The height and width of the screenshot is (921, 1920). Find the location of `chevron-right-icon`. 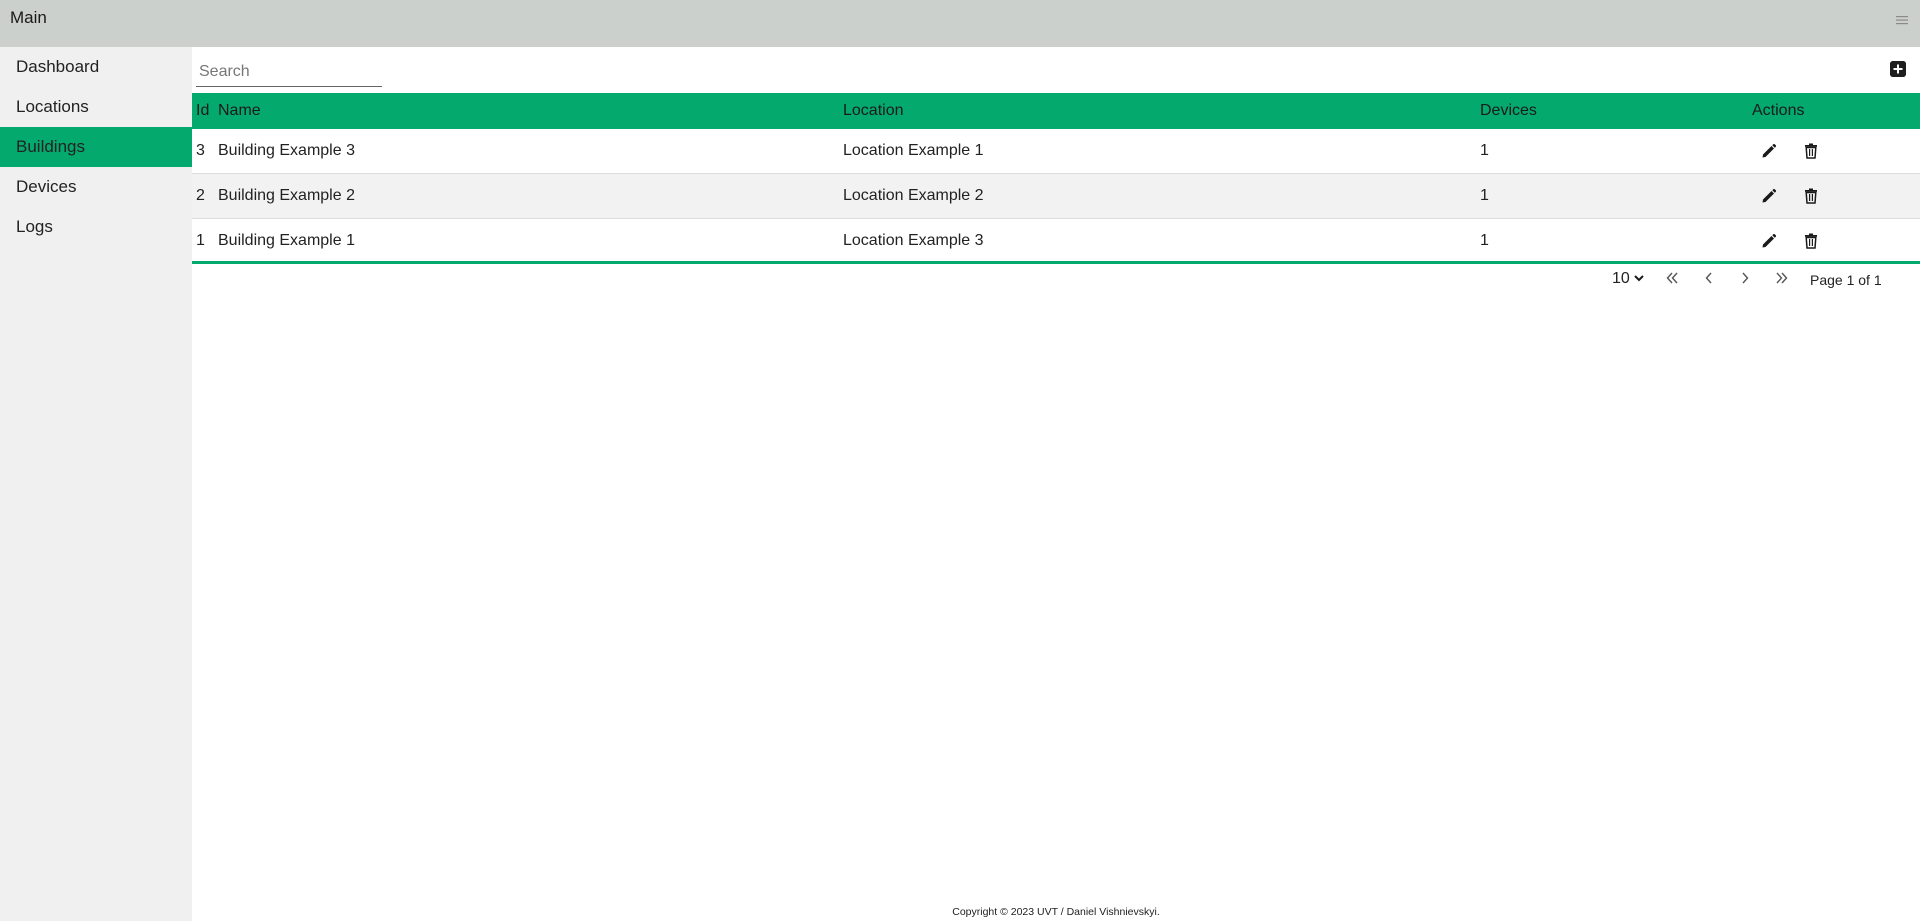

chevron-right-icon is located at coordinates (1745, 278).